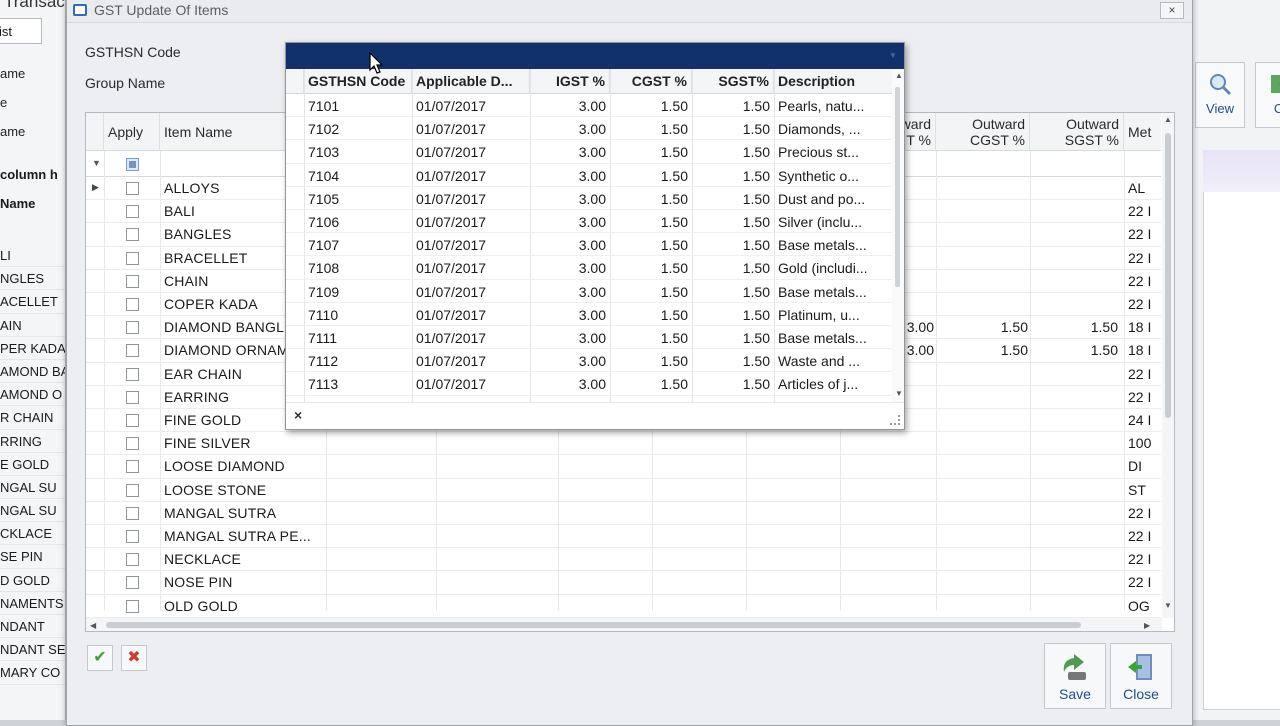 This screenshot has width=1280, height=726. What do you see at coordinates (203, 559) in the screenshot?
I see `item-name-cell: NECKLACE` at bounding box center [203, 559].